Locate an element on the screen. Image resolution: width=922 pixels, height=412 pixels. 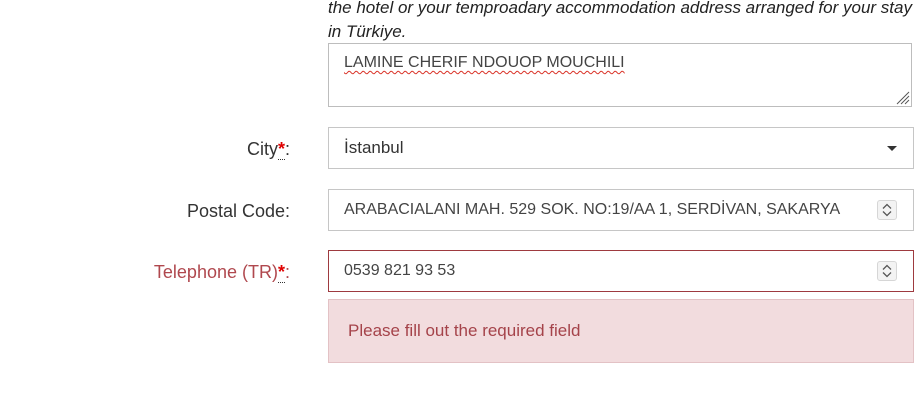
city-label: City*: is located at coordinates (268, 149).